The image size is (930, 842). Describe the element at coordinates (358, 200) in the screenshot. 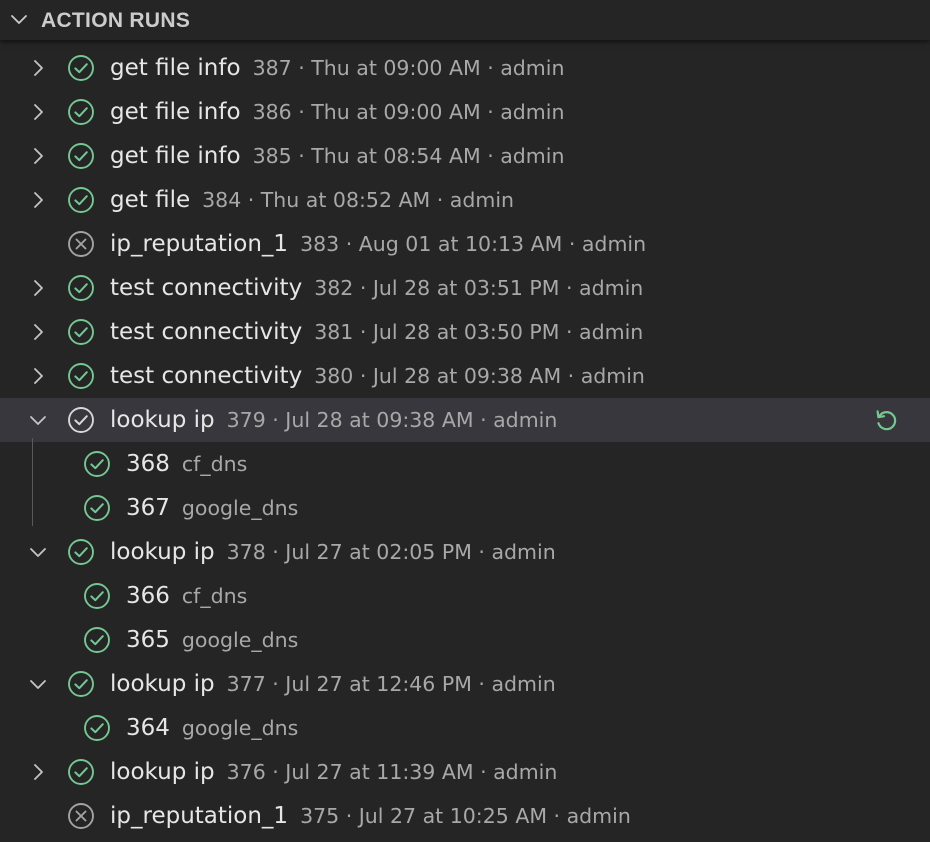

I see `run-description: 384 · Thu at 08:52 AM · admin` at that location.